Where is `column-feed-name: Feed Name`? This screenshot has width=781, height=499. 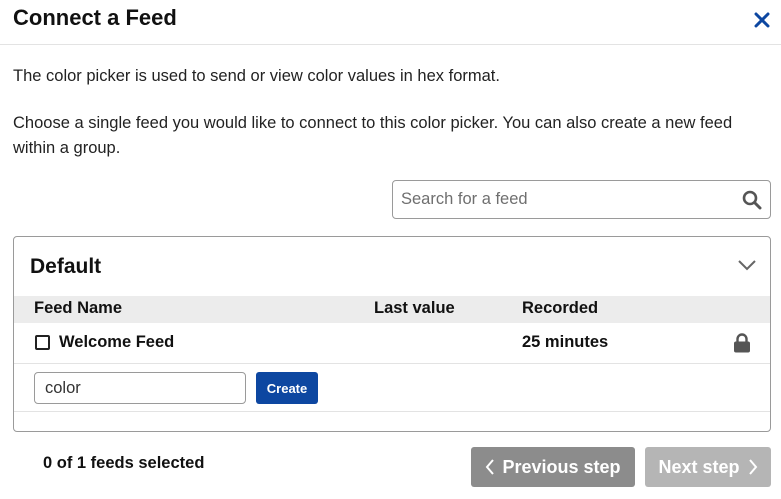
column-feed-name: Feed Name is located at coordinates (78, 308).